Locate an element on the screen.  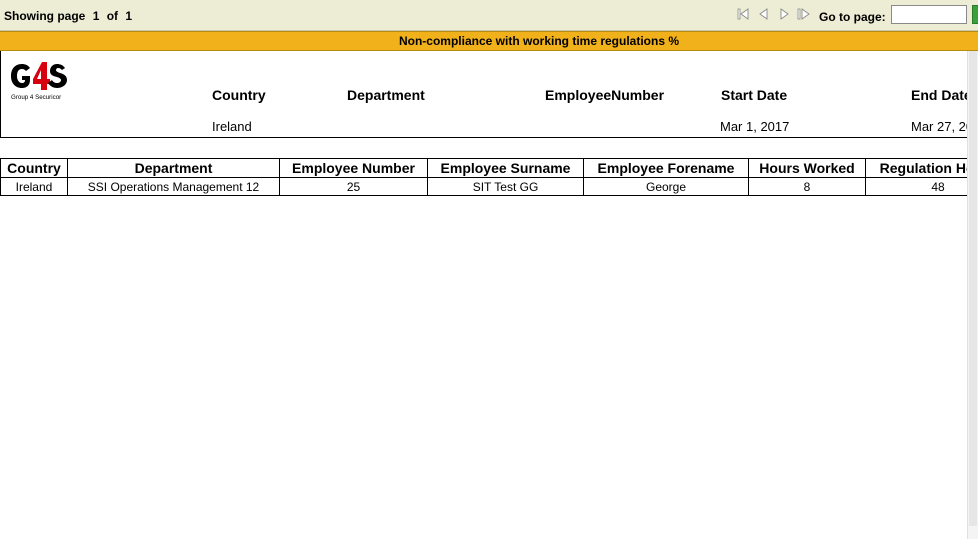
g4s-logo-icon: Group 4 Securicor is located at coordinates (39, 81).